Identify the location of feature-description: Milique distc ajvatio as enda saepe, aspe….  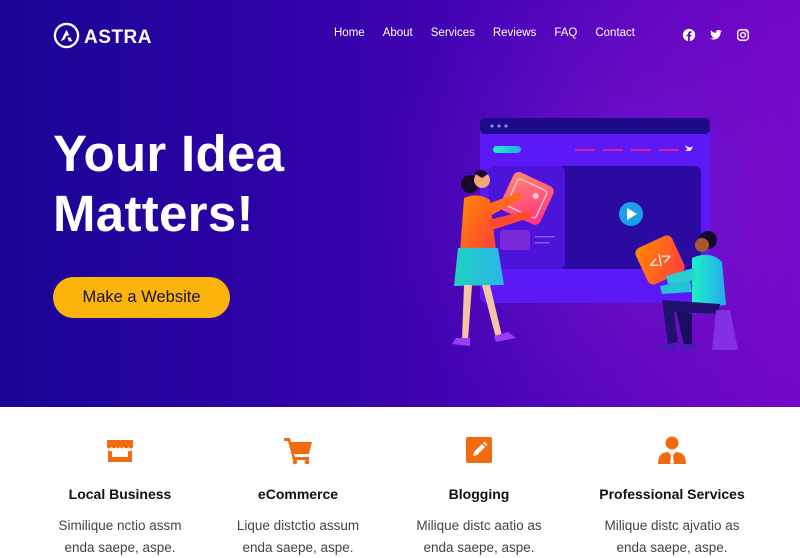
(672, 536).